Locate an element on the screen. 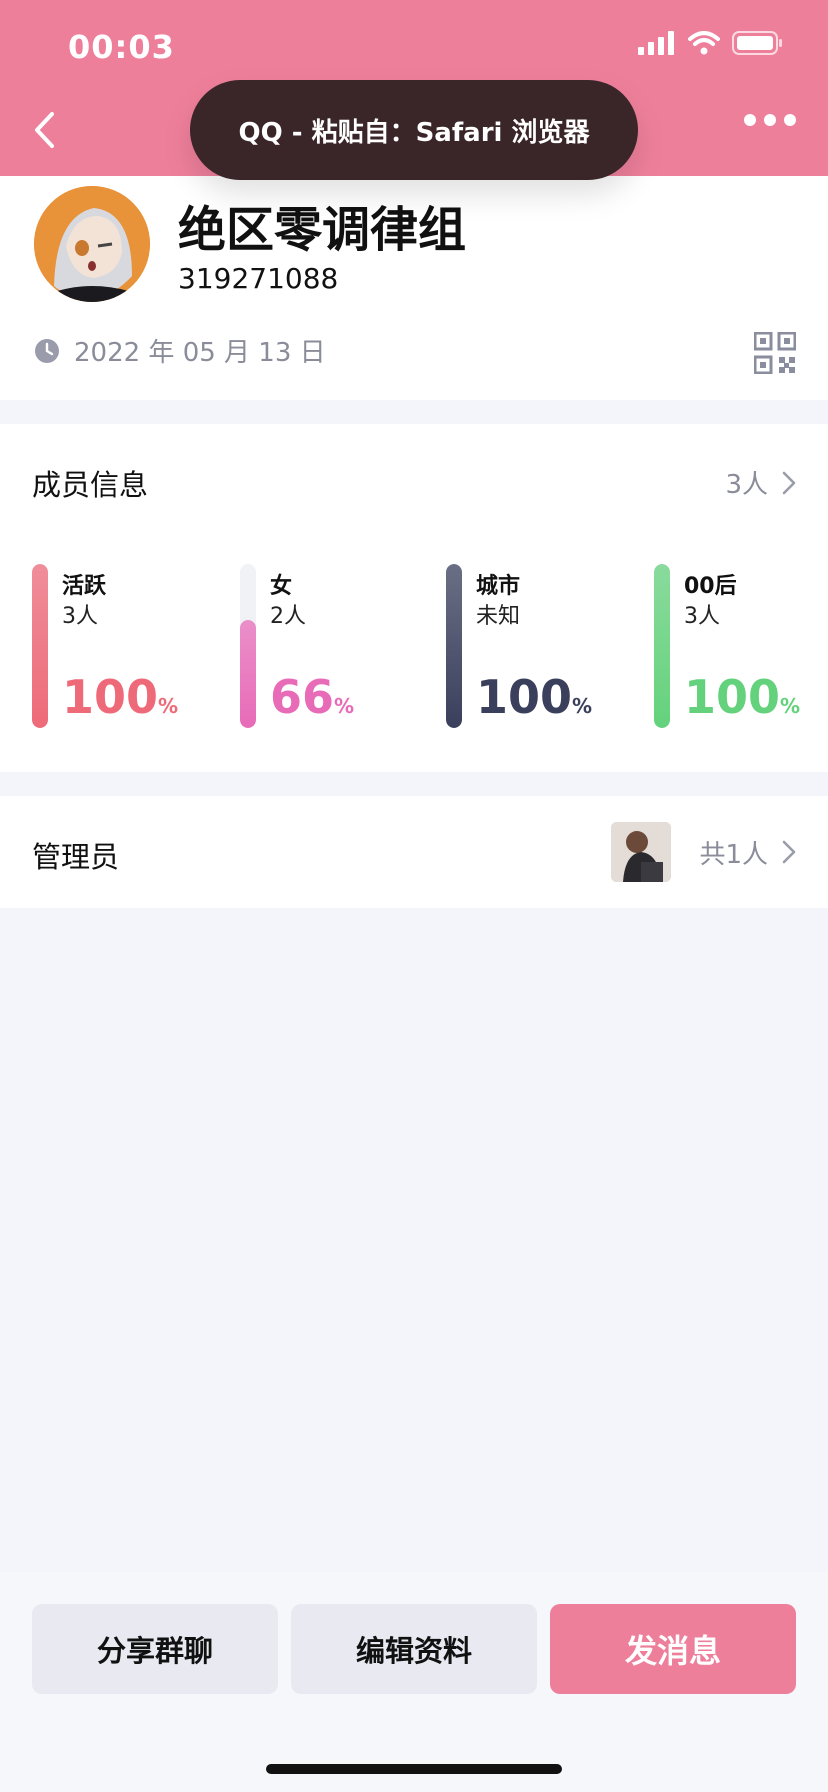  more-button is located at coordinates (770, 120).